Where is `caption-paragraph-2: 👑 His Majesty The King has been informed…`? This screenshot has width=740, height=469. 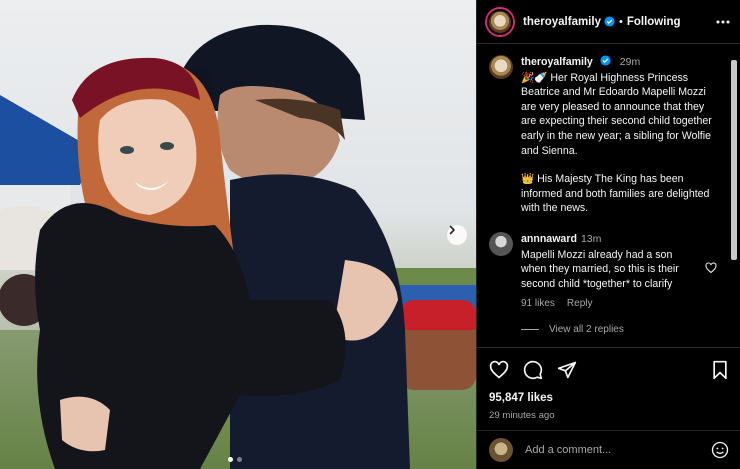
caption-paragraph-2: 👑 His Majesty The King has been informed… is located at coordinates (615, 194).